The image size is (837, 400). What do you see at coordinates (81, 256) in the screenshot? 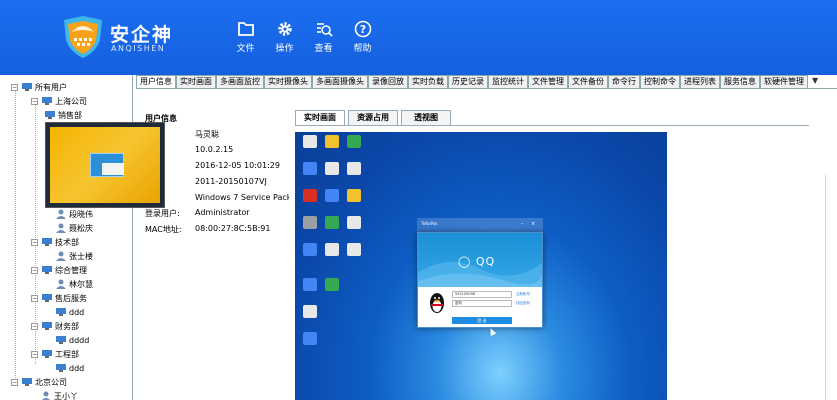
I see `tree-node-label: 张士楼` at bounding box center [81, 256].